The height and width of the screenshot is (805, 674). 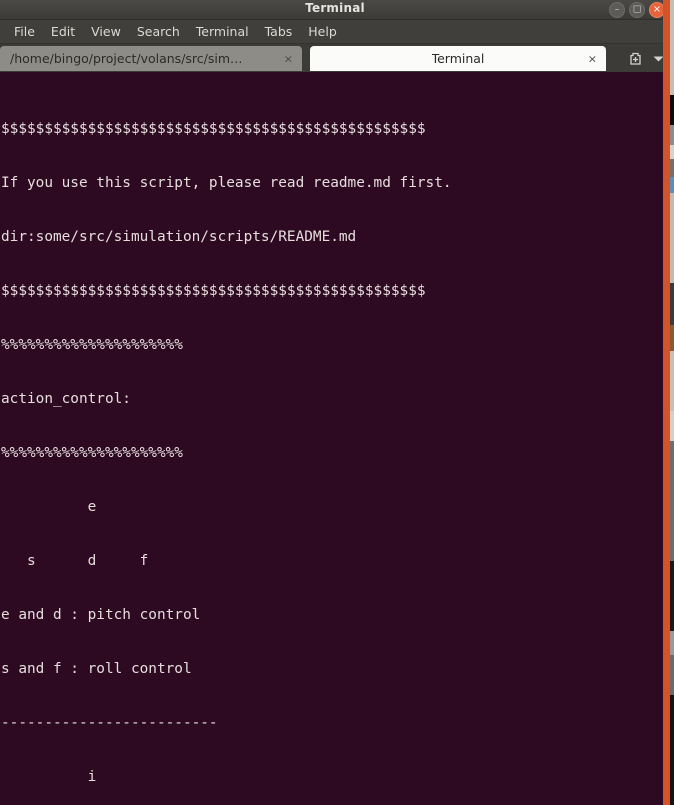 What do you see at coordinates (66, 399) in the screenshot?
I see `terminal-line: action_control:` at bounding box center [66, 399].